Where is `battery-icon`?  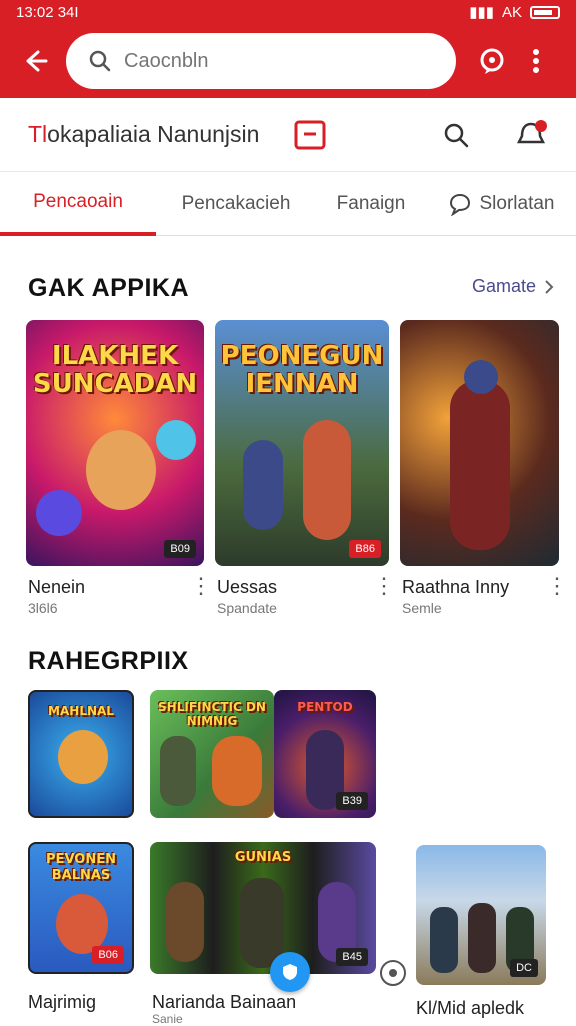
battery-icon is located at coordinates (545, 12).